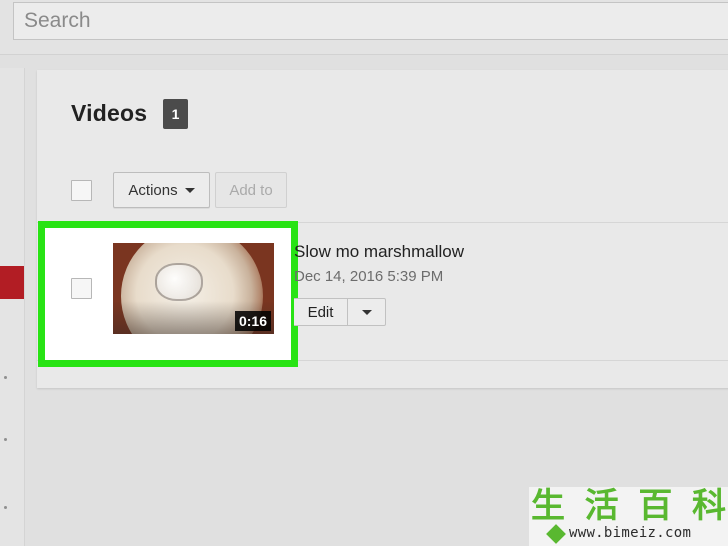 Image resolution: width=728 pixels, height=546 pixels. Describe the element at coordinates (12, 282) in the screenshot. I see `sidebar-item-active` at that location.